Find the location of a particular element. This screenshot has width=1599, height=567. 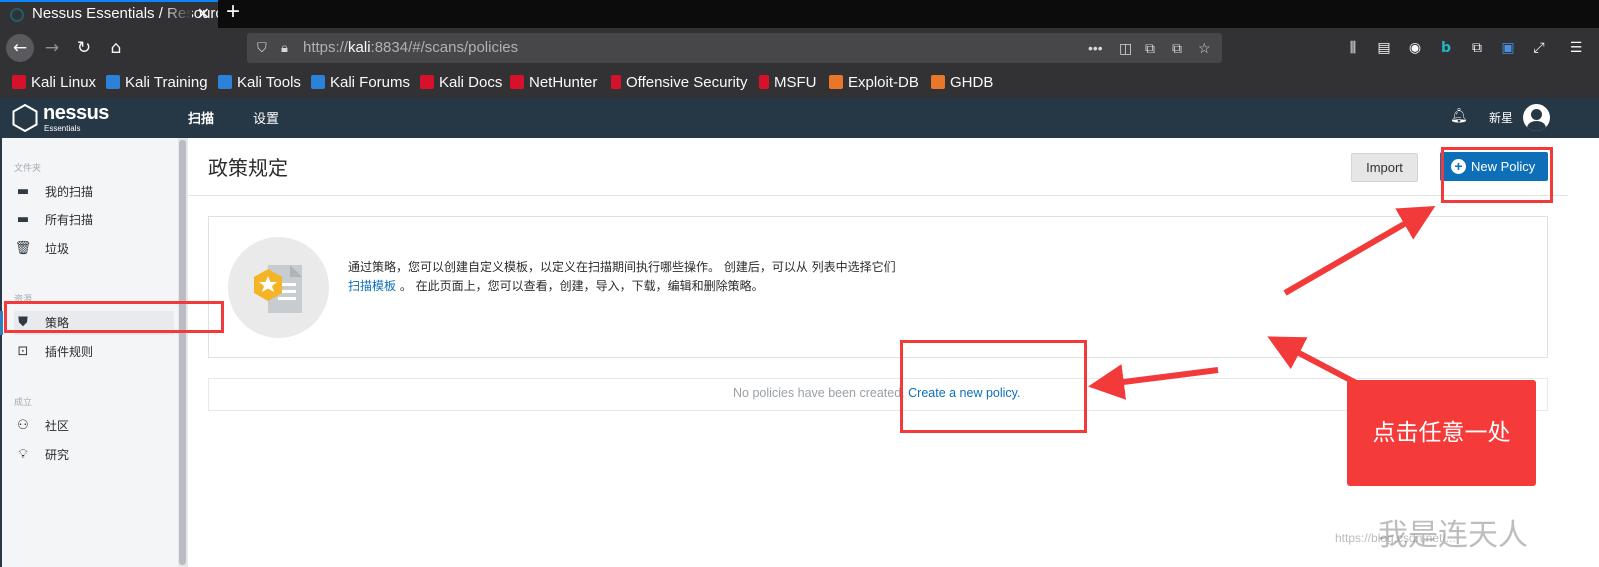

arrow-to-new-policy is located at coordinates (1359, 250).